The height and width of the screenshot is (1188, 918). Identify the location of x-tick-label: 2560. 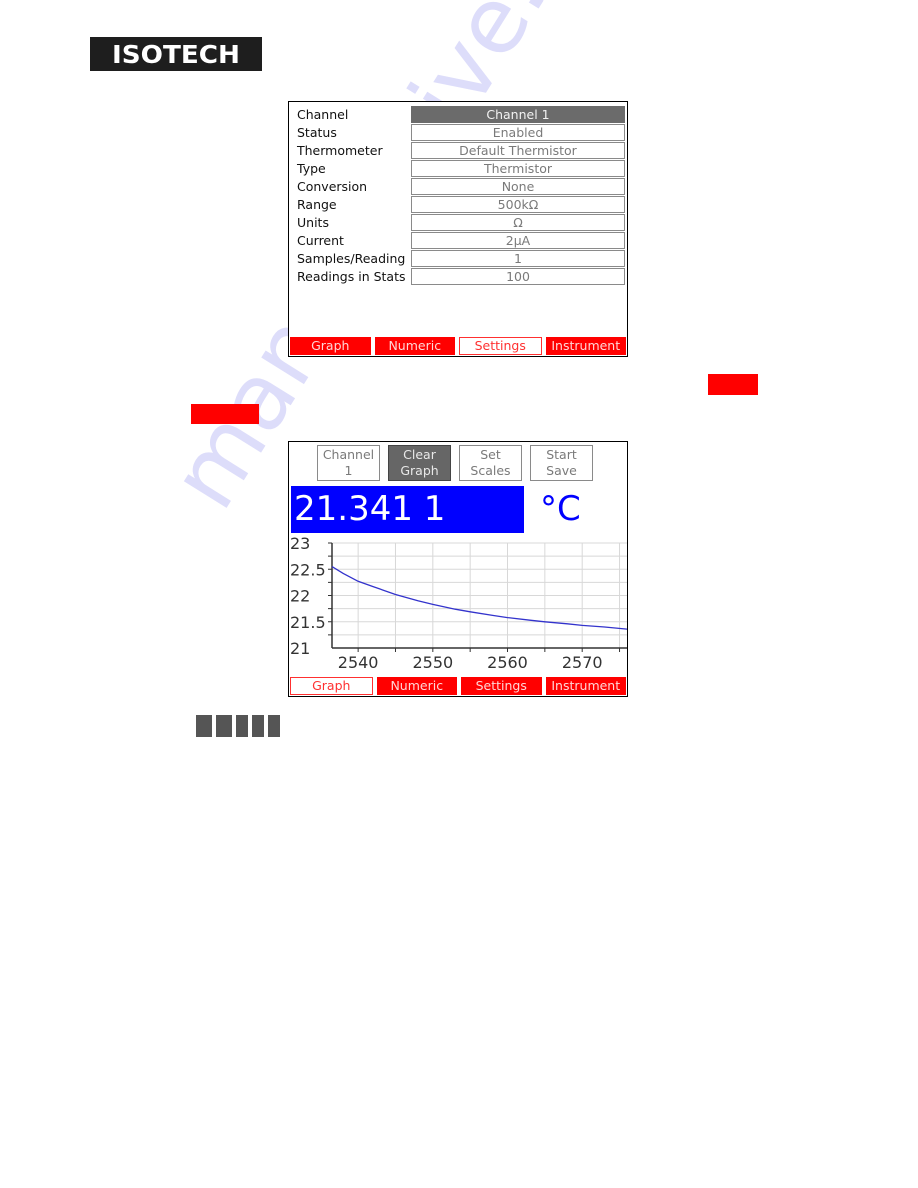
(507, 662).